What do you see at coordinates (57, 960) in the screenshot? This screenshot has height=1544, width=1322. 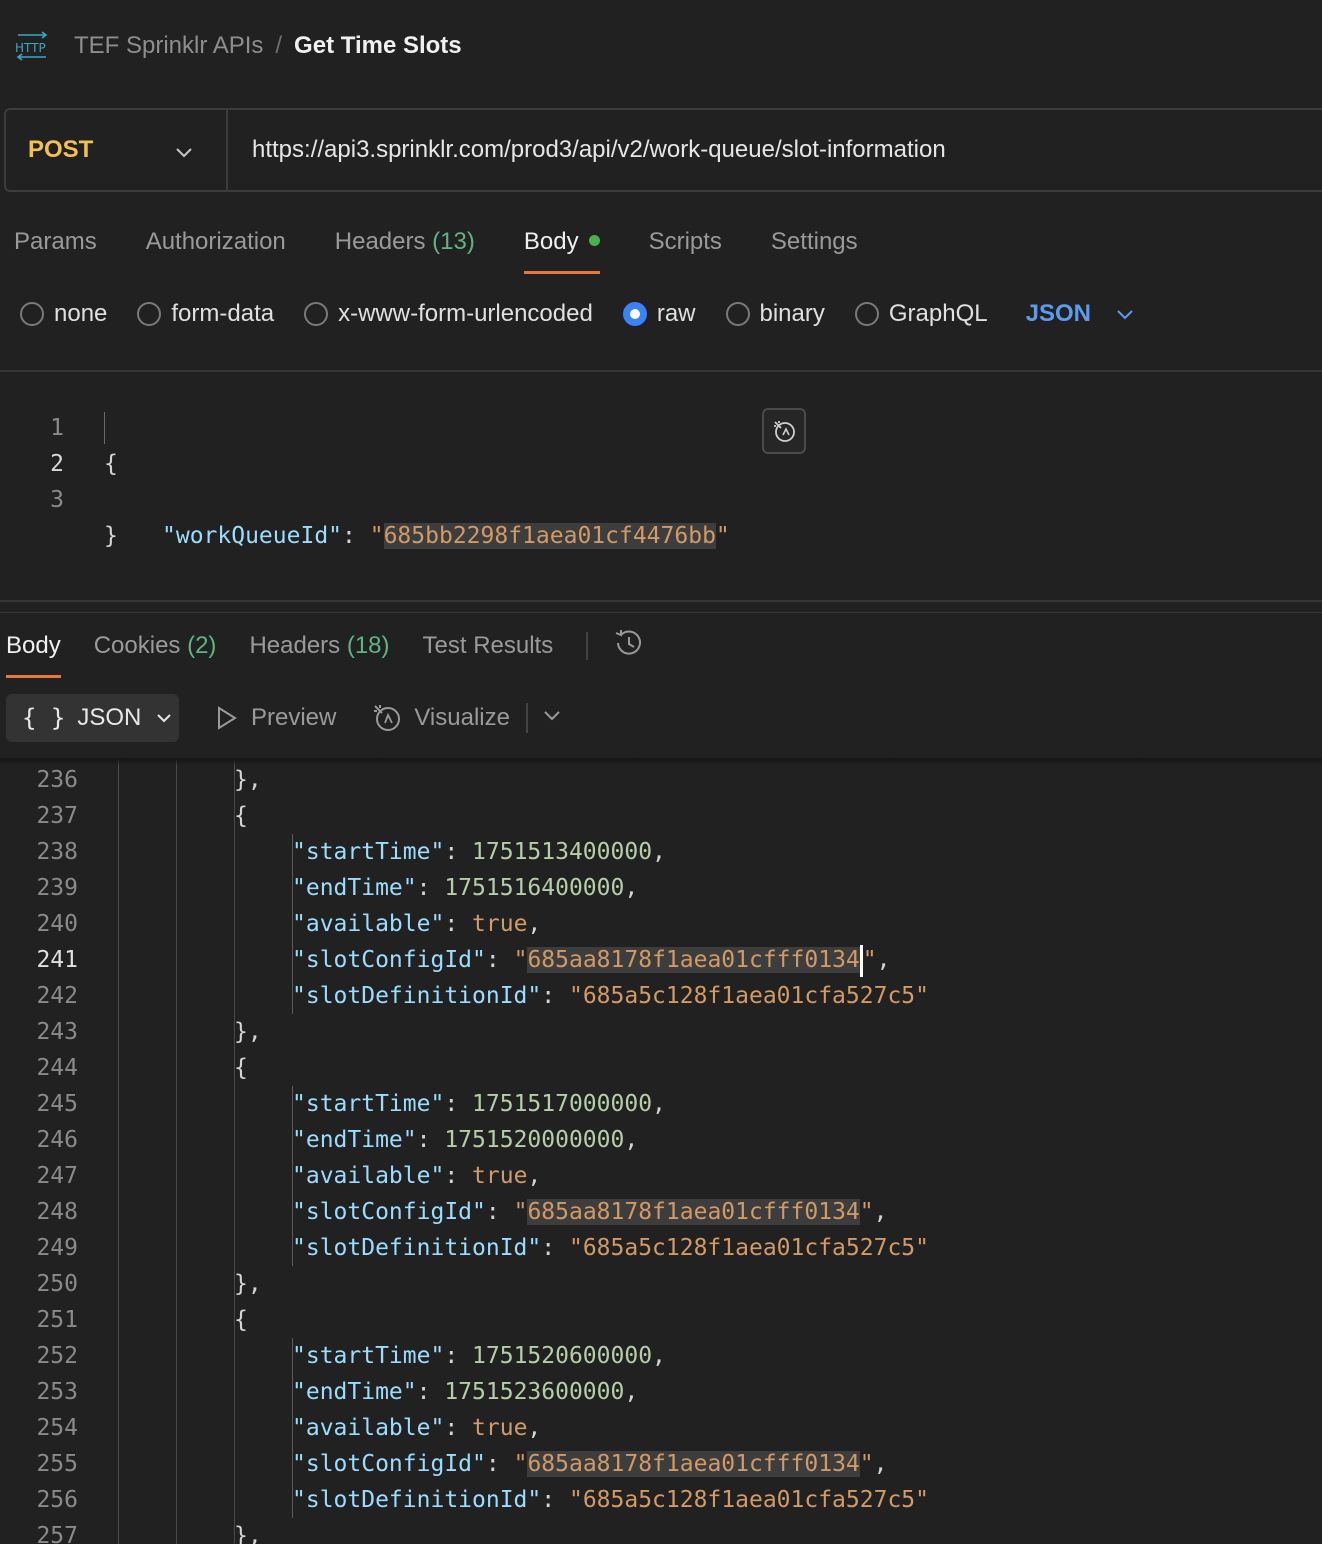 I see `line-number: 241` at bounding box center [57, 960].